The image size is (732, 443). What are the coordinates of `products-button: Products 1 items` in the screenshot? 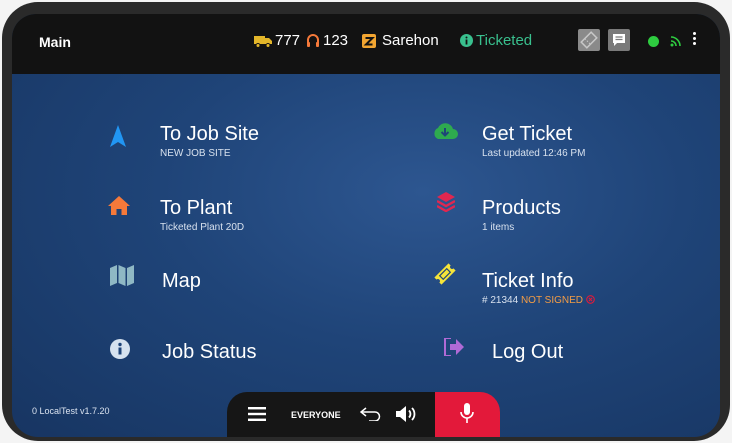 It's located at (521, 215).